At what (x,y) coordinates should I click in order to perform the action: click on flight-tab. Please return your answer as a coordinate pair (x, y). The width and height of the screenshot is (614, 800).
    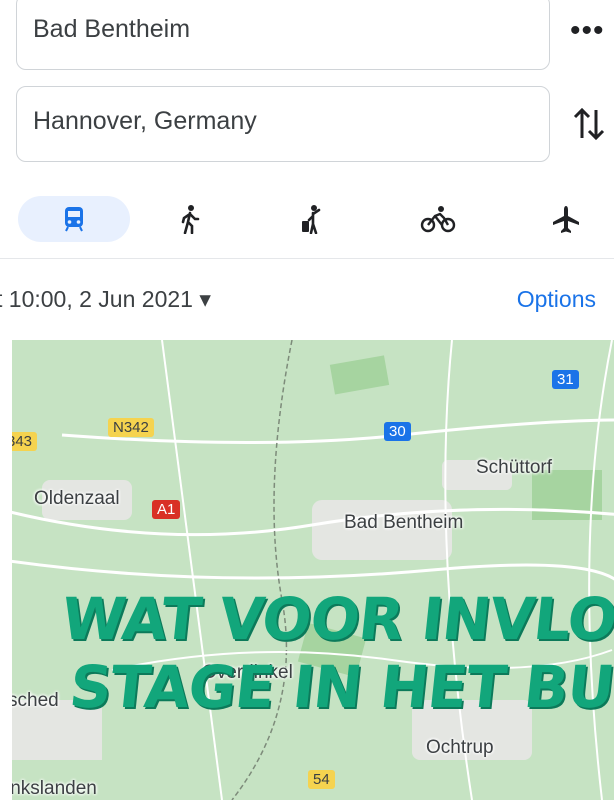
    Looking at the image, I should click on (566, 219).